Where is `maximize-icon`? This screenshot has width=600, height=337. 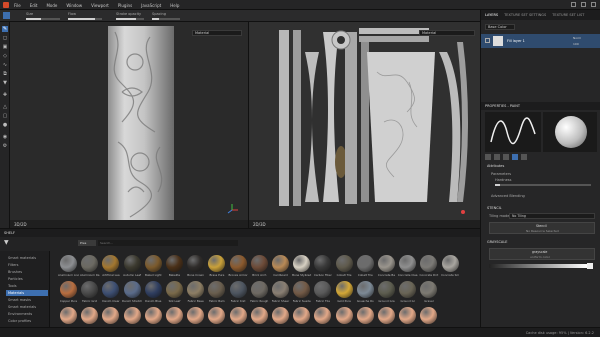
maximize-icon is located at coordinates (583, 4).